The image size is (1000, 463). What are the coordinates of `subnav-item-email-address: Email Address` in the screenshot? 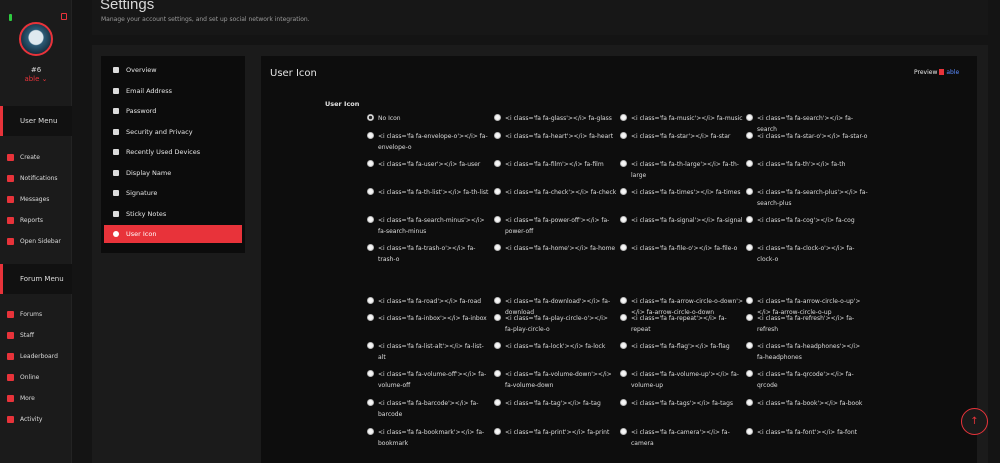 It's located at (173, 91).